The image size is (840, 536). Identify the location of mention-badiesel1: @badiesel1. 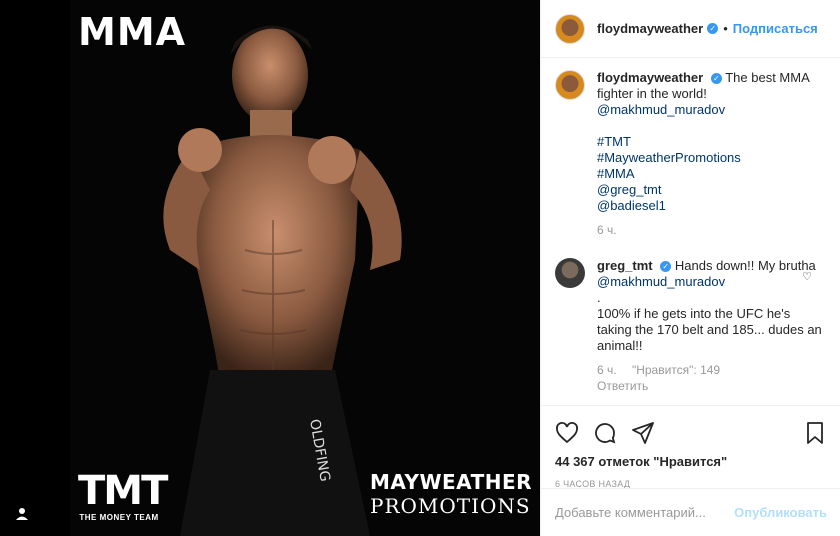
(631, 205).